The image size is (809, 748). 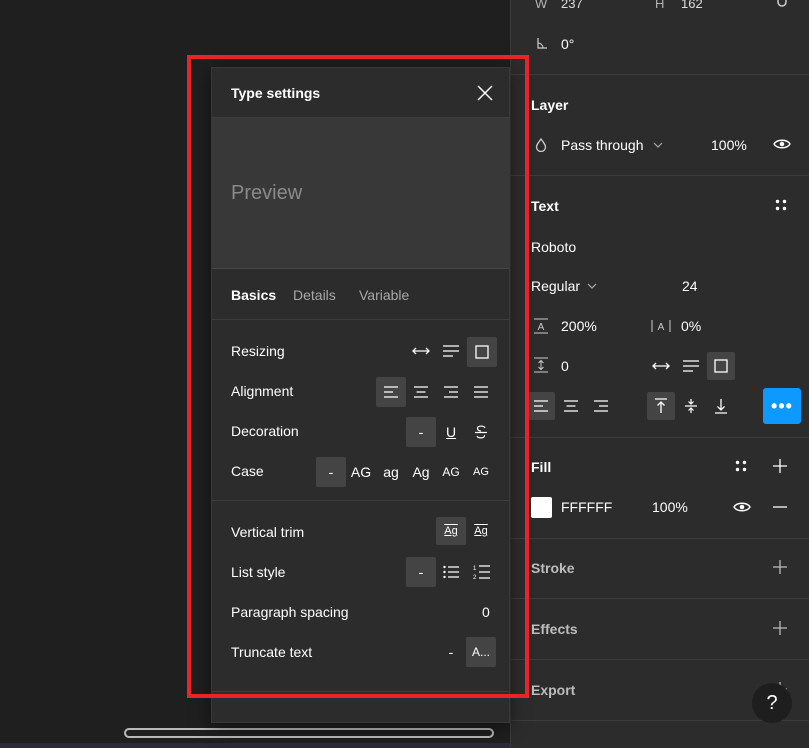 What do you see at coordinates (553, 247) in the screenshot?
I see `font-family-value: Roboto` at bounding box center [553, 247].